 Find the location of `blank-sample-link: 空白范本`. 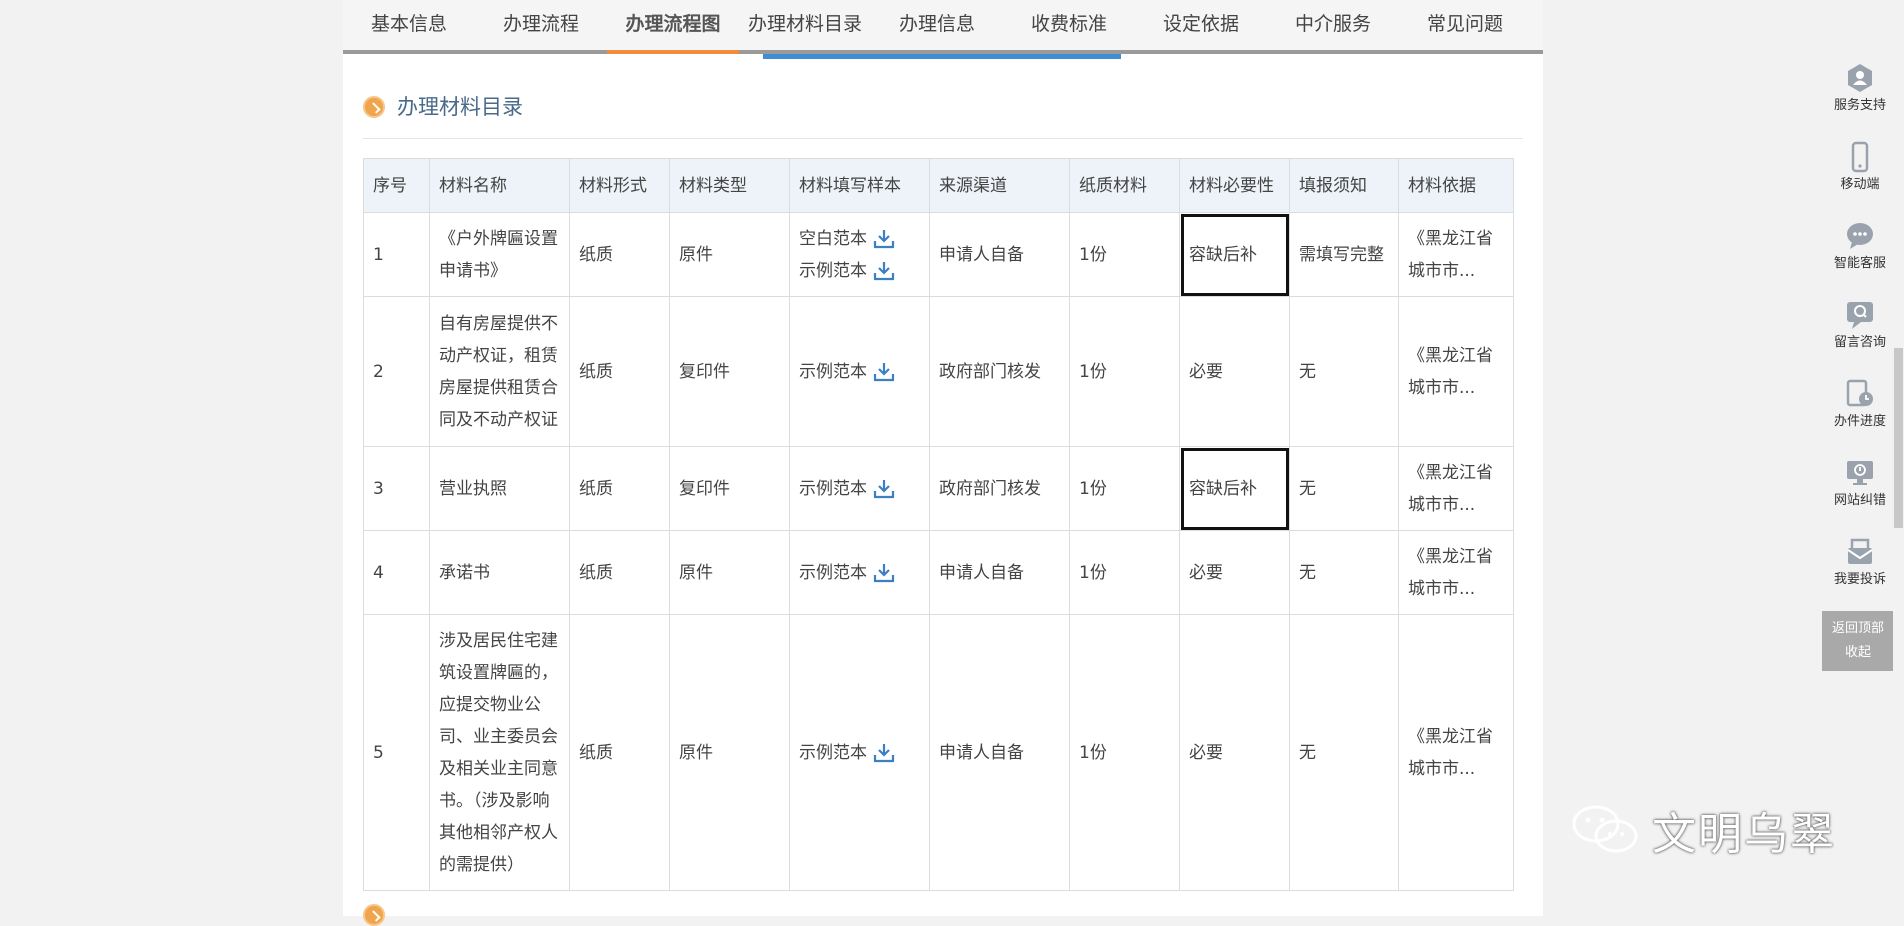

blank-sample-link: 空白范本 is located at coordinates (859, 239).